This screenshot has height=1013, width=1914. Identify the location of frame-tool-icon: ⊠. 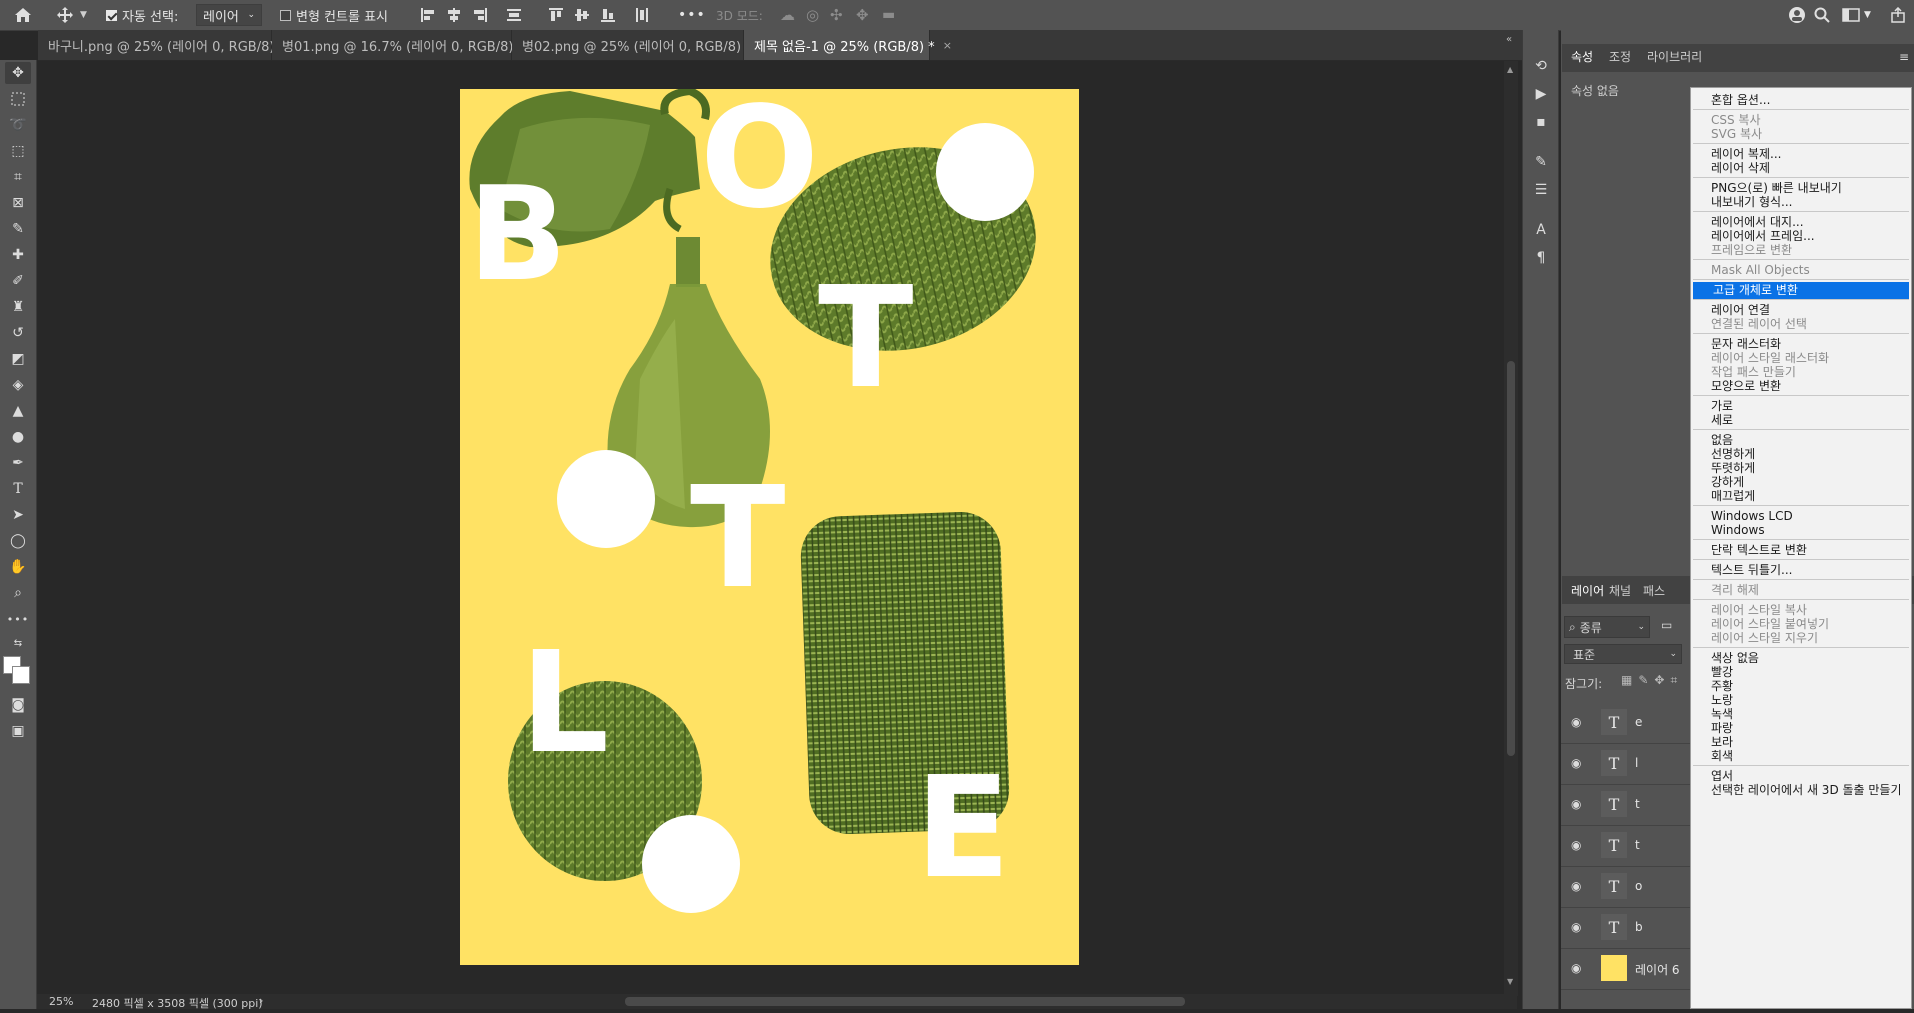
(18, 203).